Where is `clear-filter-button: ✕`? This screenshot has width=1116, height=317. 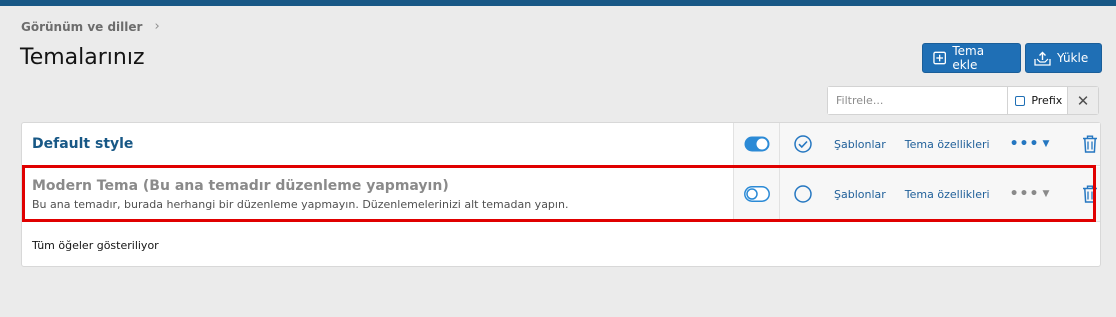 clear-filter-button: ✕ is located at coordinates (1082, 100).